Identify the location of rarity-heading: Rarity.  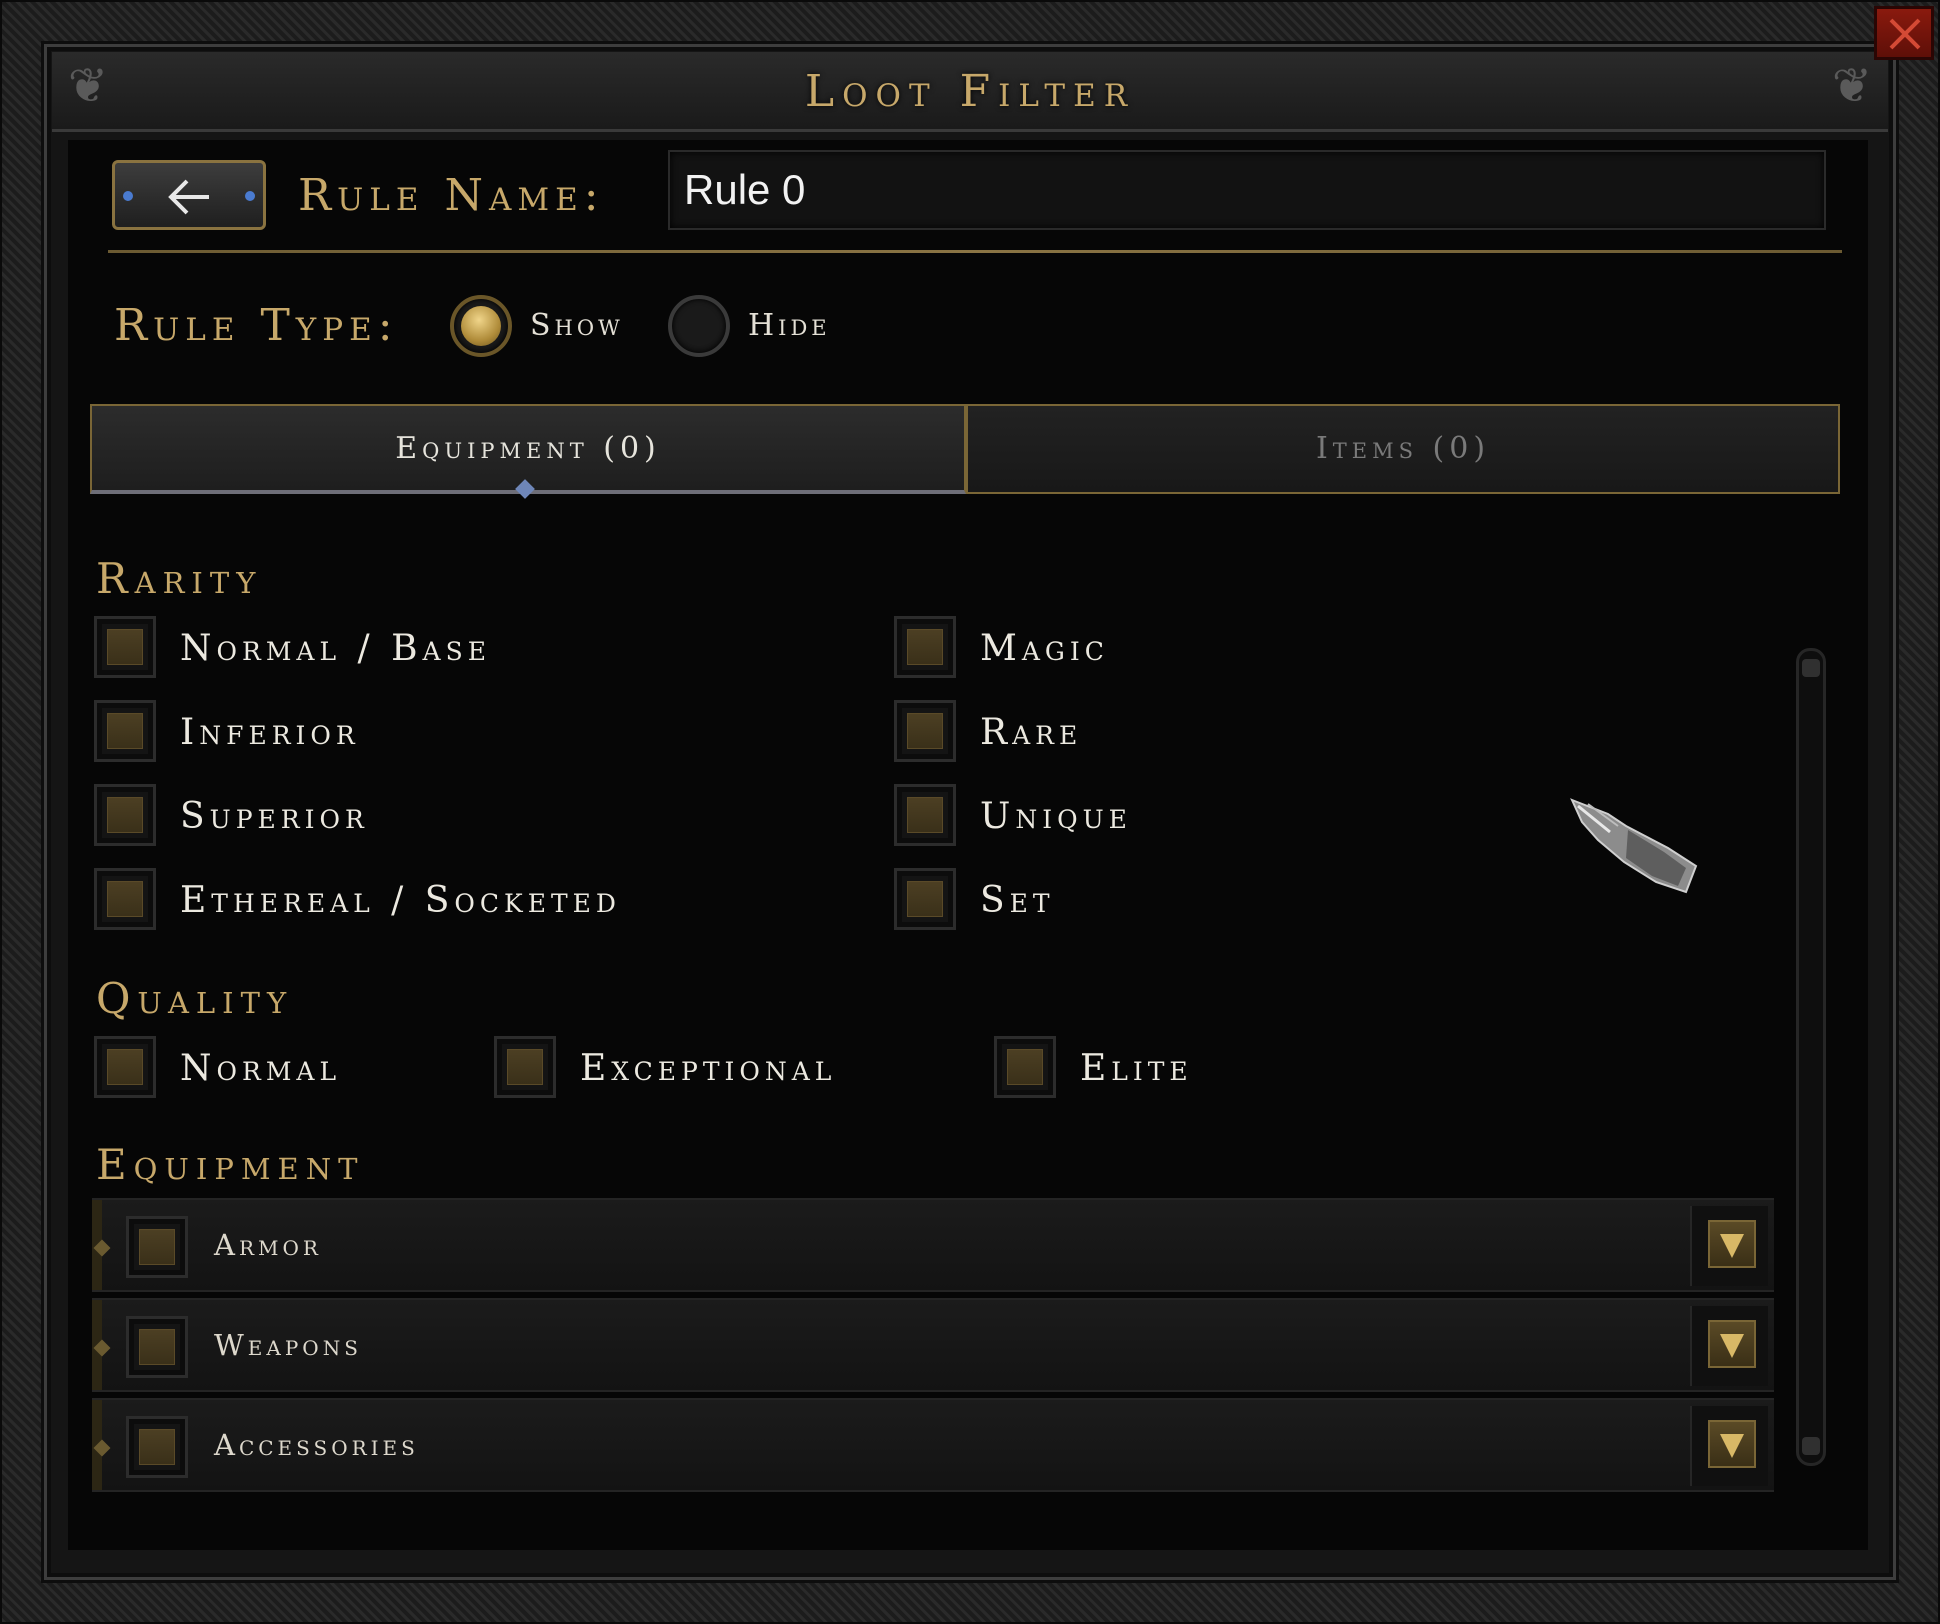
(179, 578).